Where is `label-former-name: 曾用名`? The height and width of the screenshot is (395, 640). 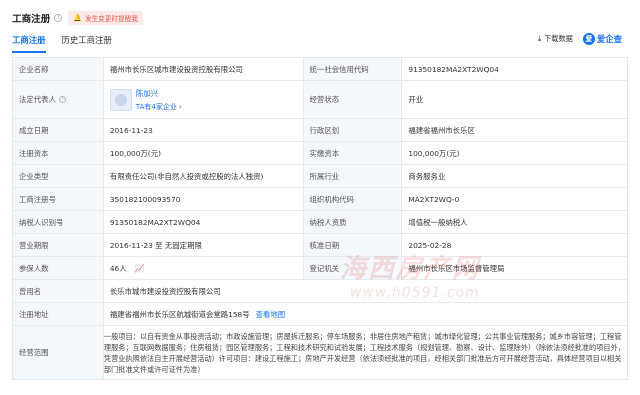 label-former-name: 曾用名 is located at coordinates (58, 291).